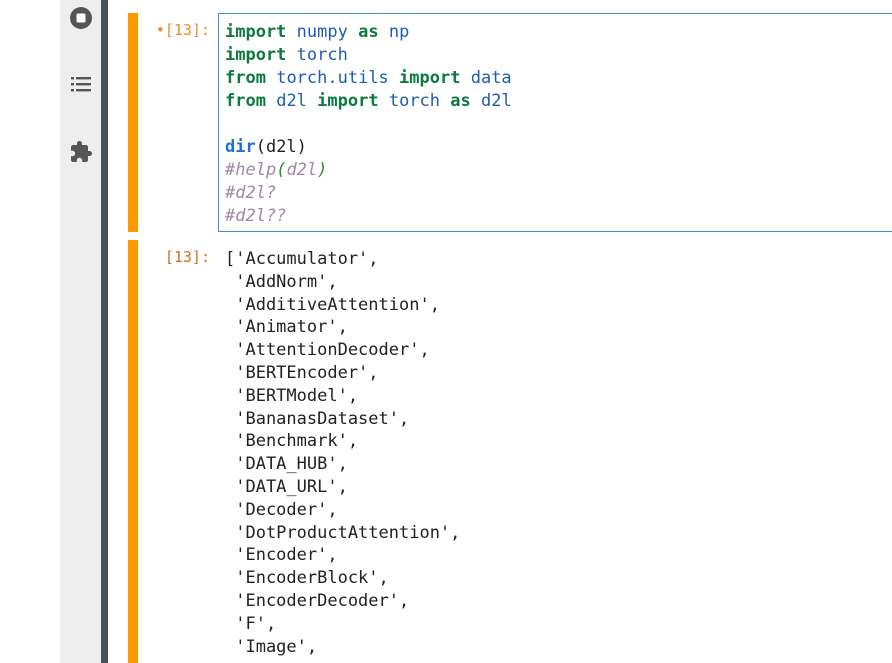  I want to click on output-line: 'BananasDataset',, so click(317, 418).